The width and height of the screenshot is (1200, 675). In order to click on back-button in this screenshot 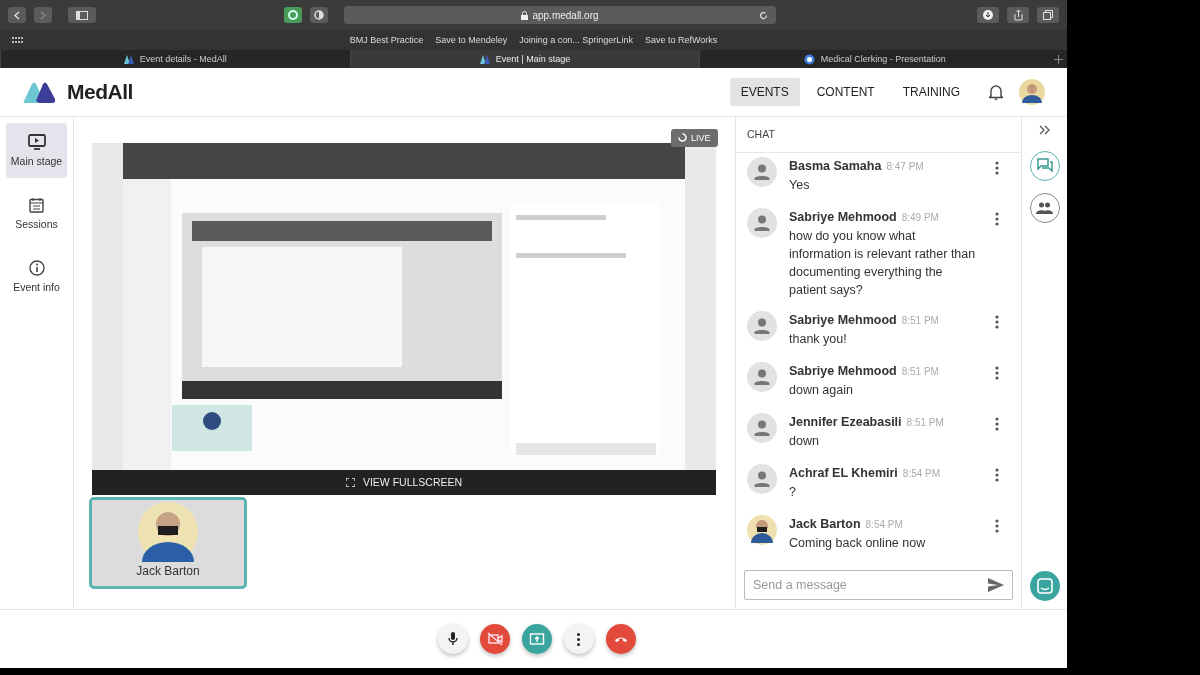, I will do `click(17, 15)`.